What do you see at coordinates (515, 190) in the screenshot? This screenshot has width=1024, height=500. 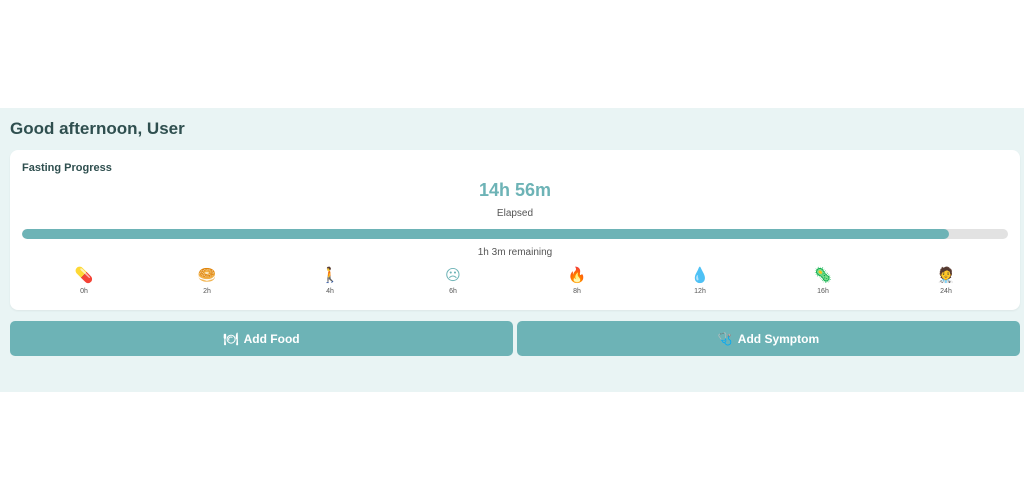 I see `elapsed-time: 14h 56m` at bounding box center [515, 190].